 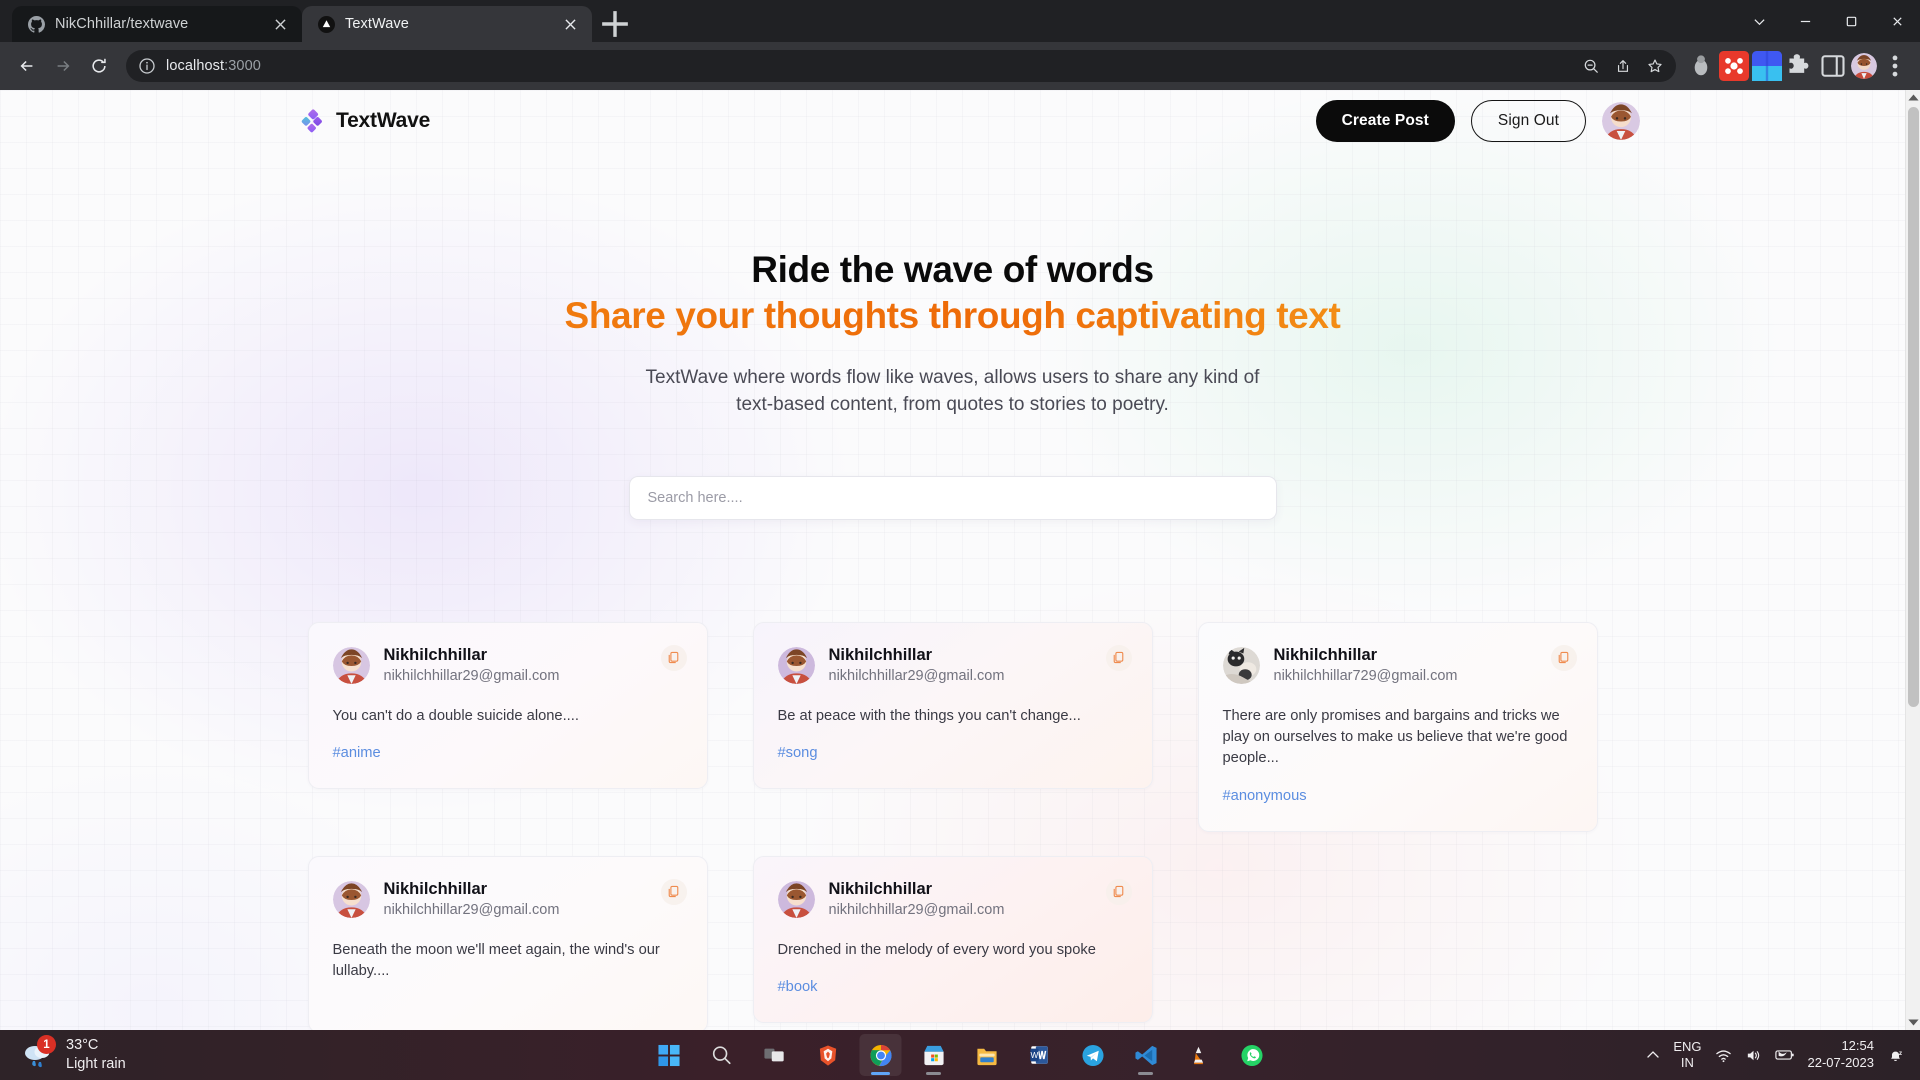 I want to click on profile-avatar, so click(x=1864, y=66).